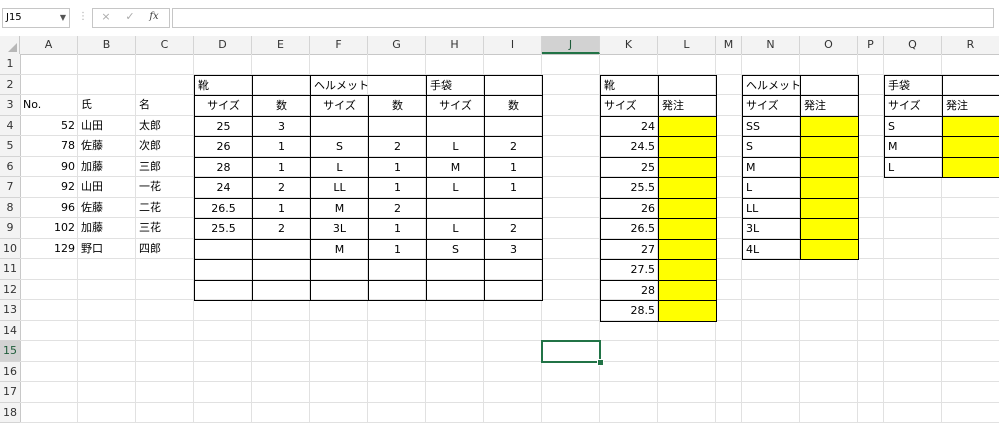 The height and width of the screenshot is (423, 999). Describe the element at coordinates (10, 372) in the screenshot. I see `row-header-16: 16` at that location.